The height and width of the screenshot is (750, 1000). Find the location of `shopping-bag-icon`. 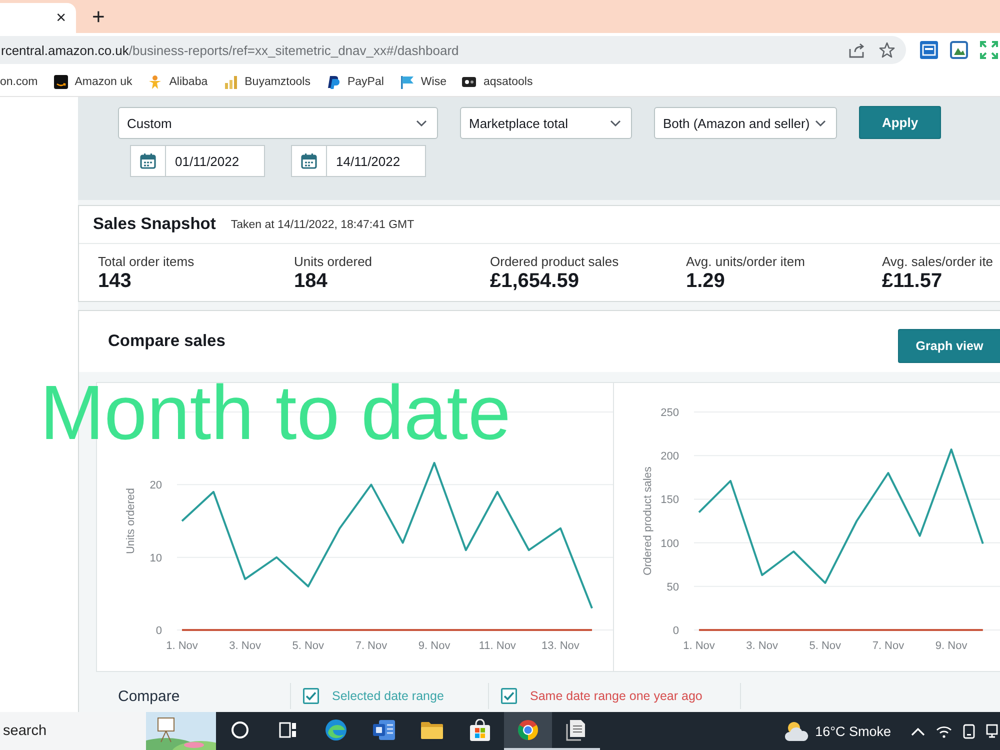

shopping-bag-icon is located at coordinates (480, 730).